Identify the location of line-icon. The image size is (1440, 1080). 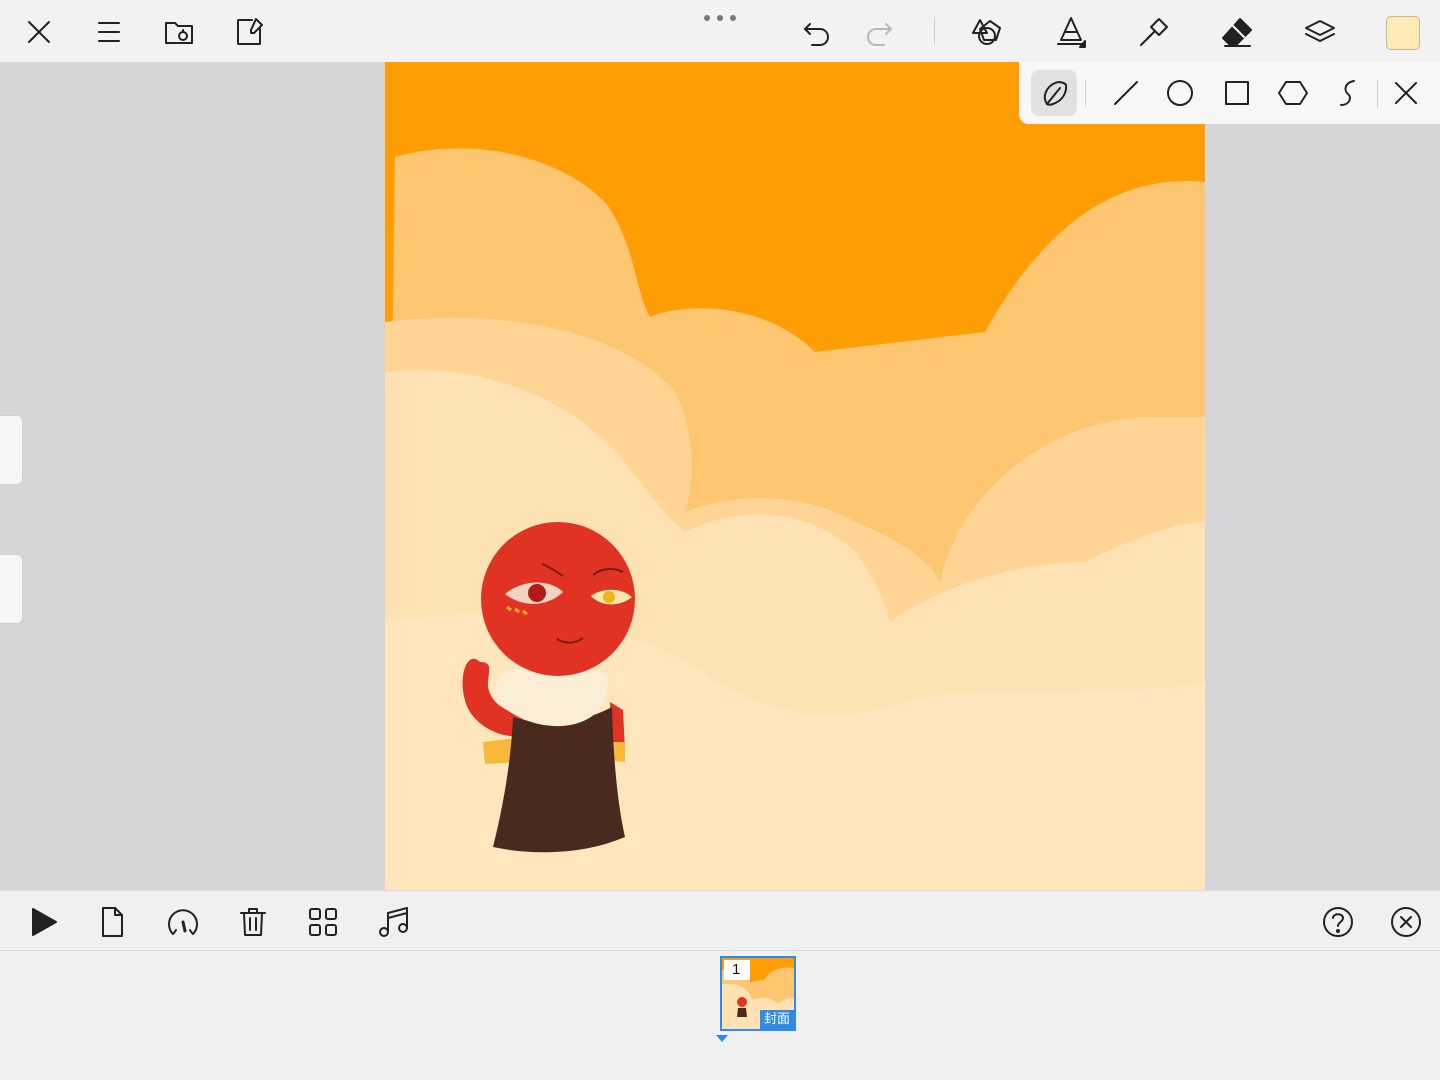
(1126, 93).